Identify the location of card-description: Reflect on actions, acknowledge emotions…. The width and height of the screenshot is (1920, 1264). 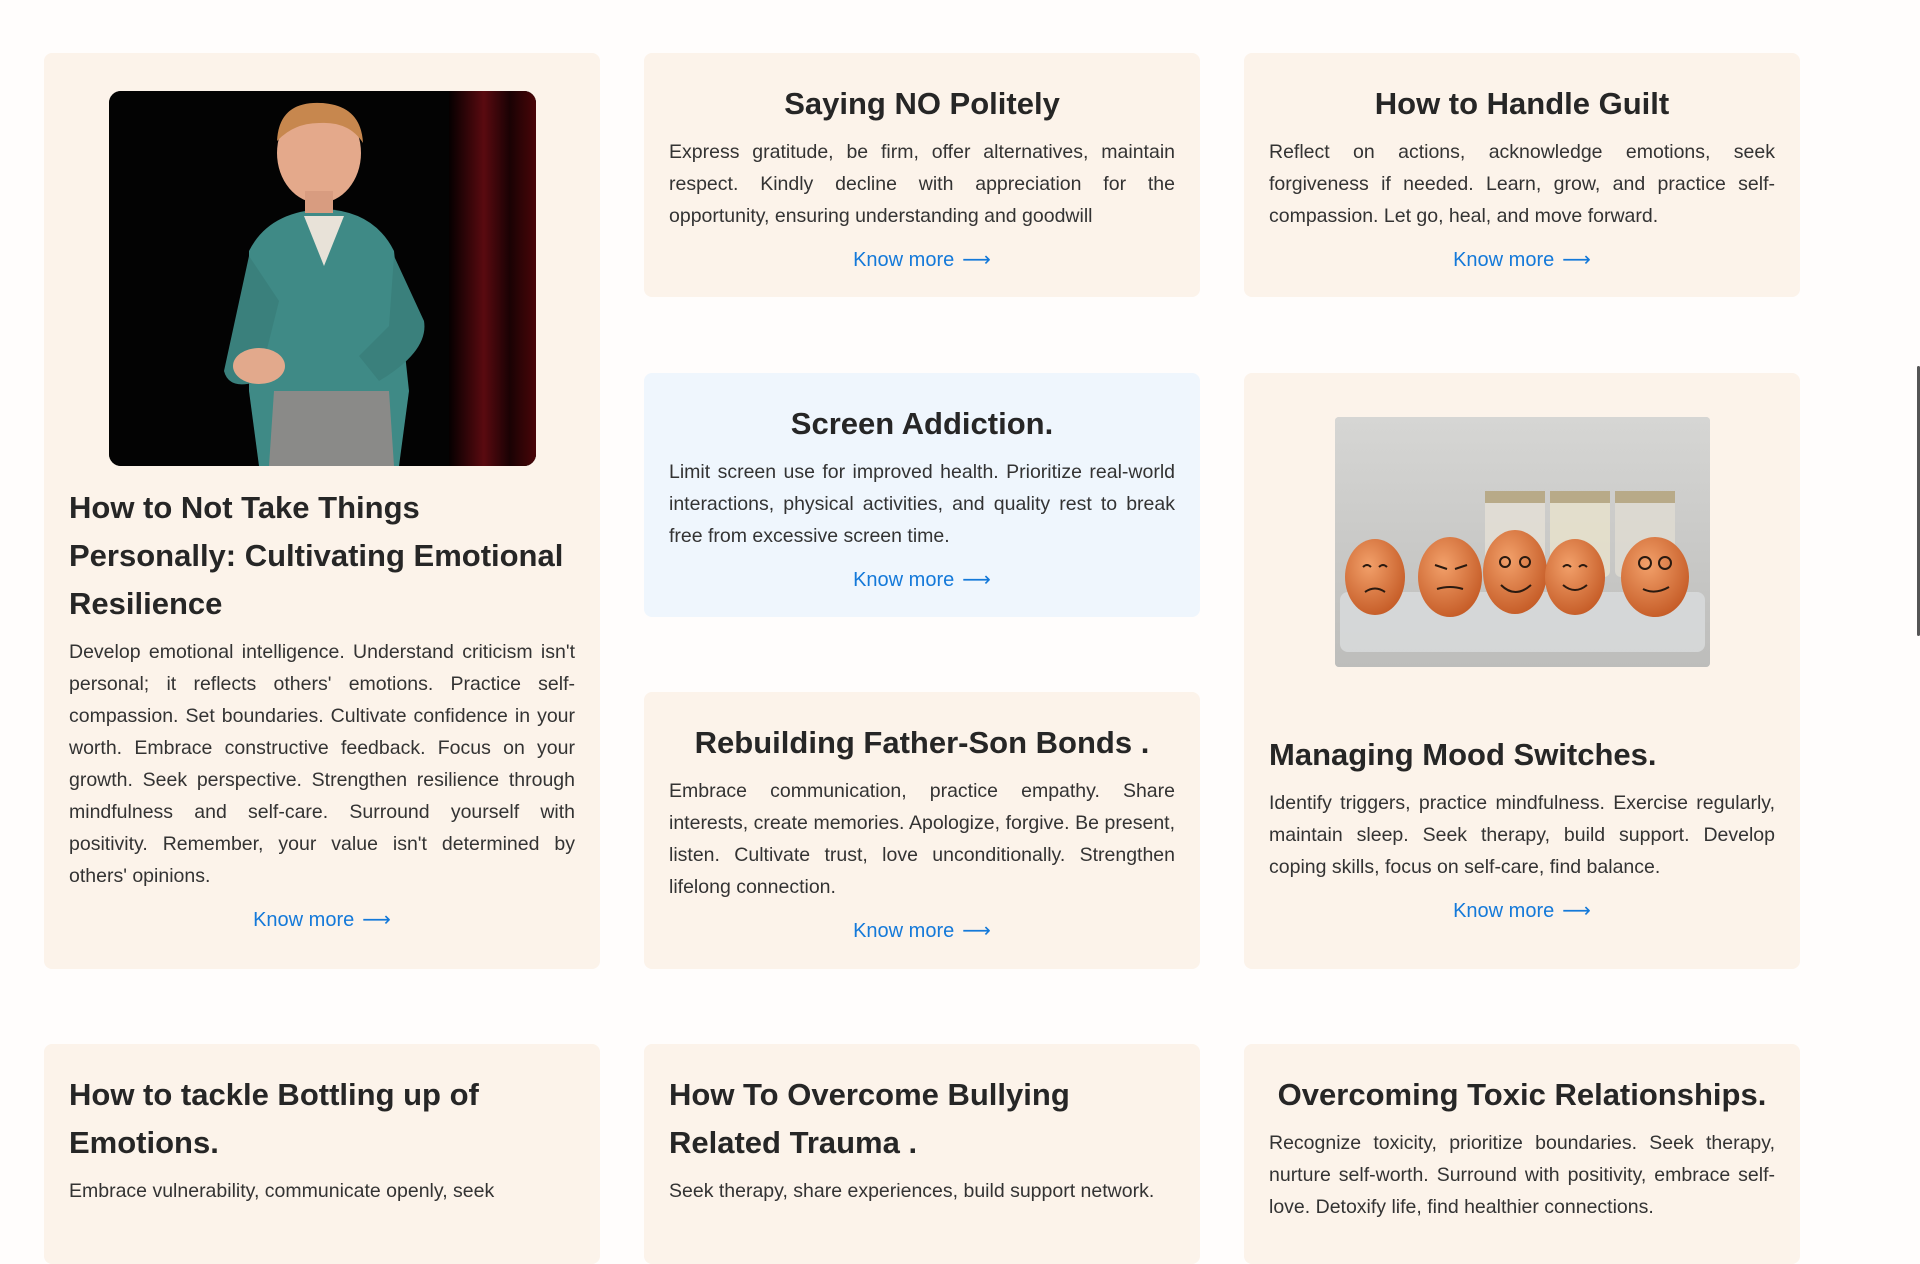
(1522, 184).